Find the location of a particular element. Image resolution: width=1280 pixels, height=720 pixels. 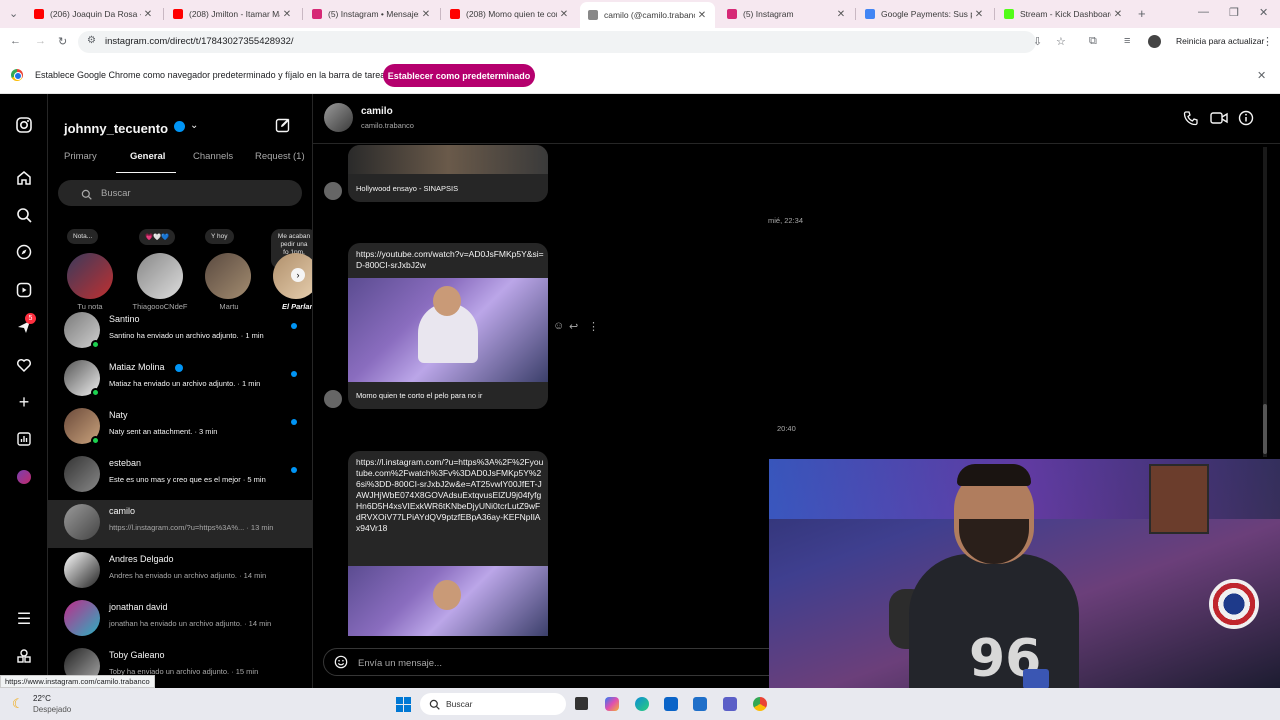

conversation-row: Naty Naty sent an attachment. · 3 min is located at coordinates (180, 428).